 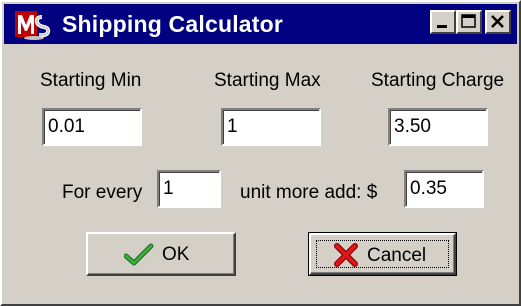 I want to click on red-x-icon, so click(x=346, y=255).